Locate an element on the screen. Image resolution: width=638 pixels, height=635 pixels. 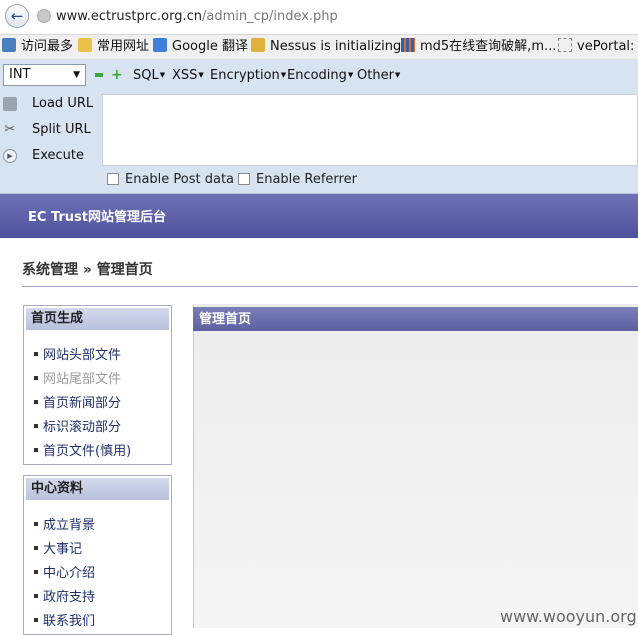
sidebar-item-label: 网站头部文件 is located at coordinates (82, 355).